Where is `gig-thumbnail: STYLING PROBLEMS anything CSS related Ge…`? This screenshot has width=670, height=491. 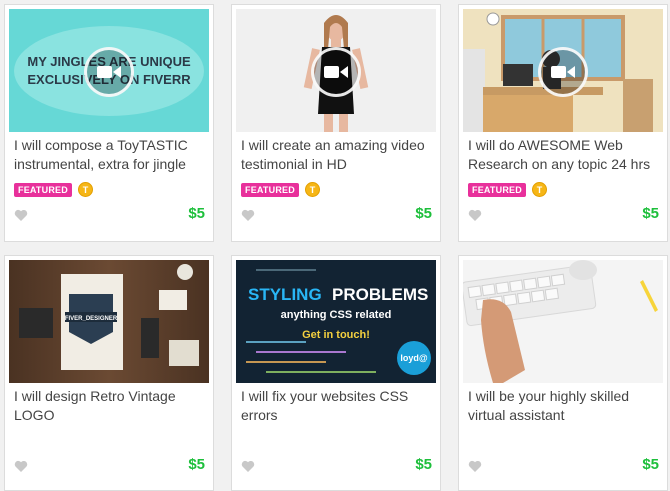 gig-thumbnail: STYLING PROBLEMS anything CSS related Ge… is located at coordinates (336, 321).